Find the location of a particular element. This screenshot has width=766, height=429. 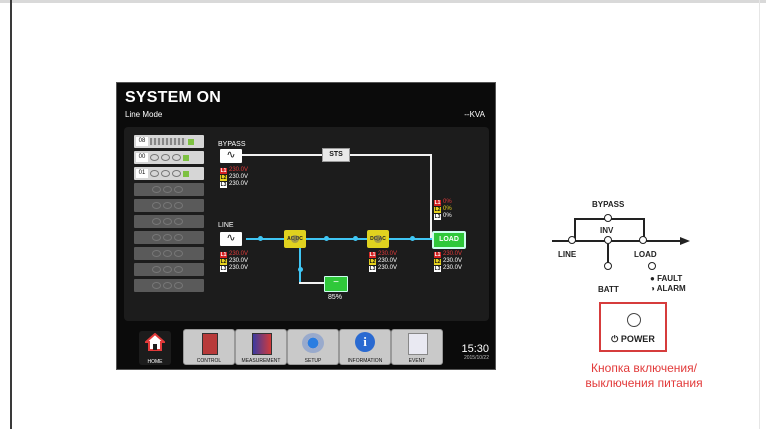

alarm-text: ALARM is located at coordinates (671, 288).